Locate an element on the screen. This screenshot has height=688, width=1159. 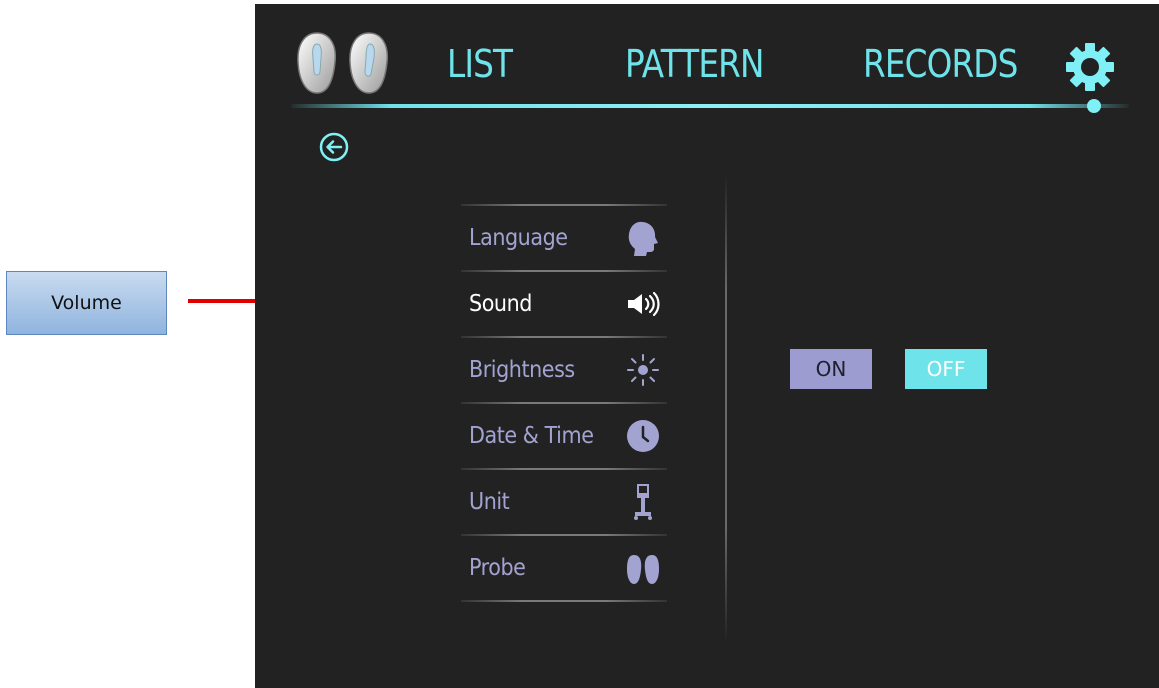
volume-callout: Volume is located at coordinates (86, 303).